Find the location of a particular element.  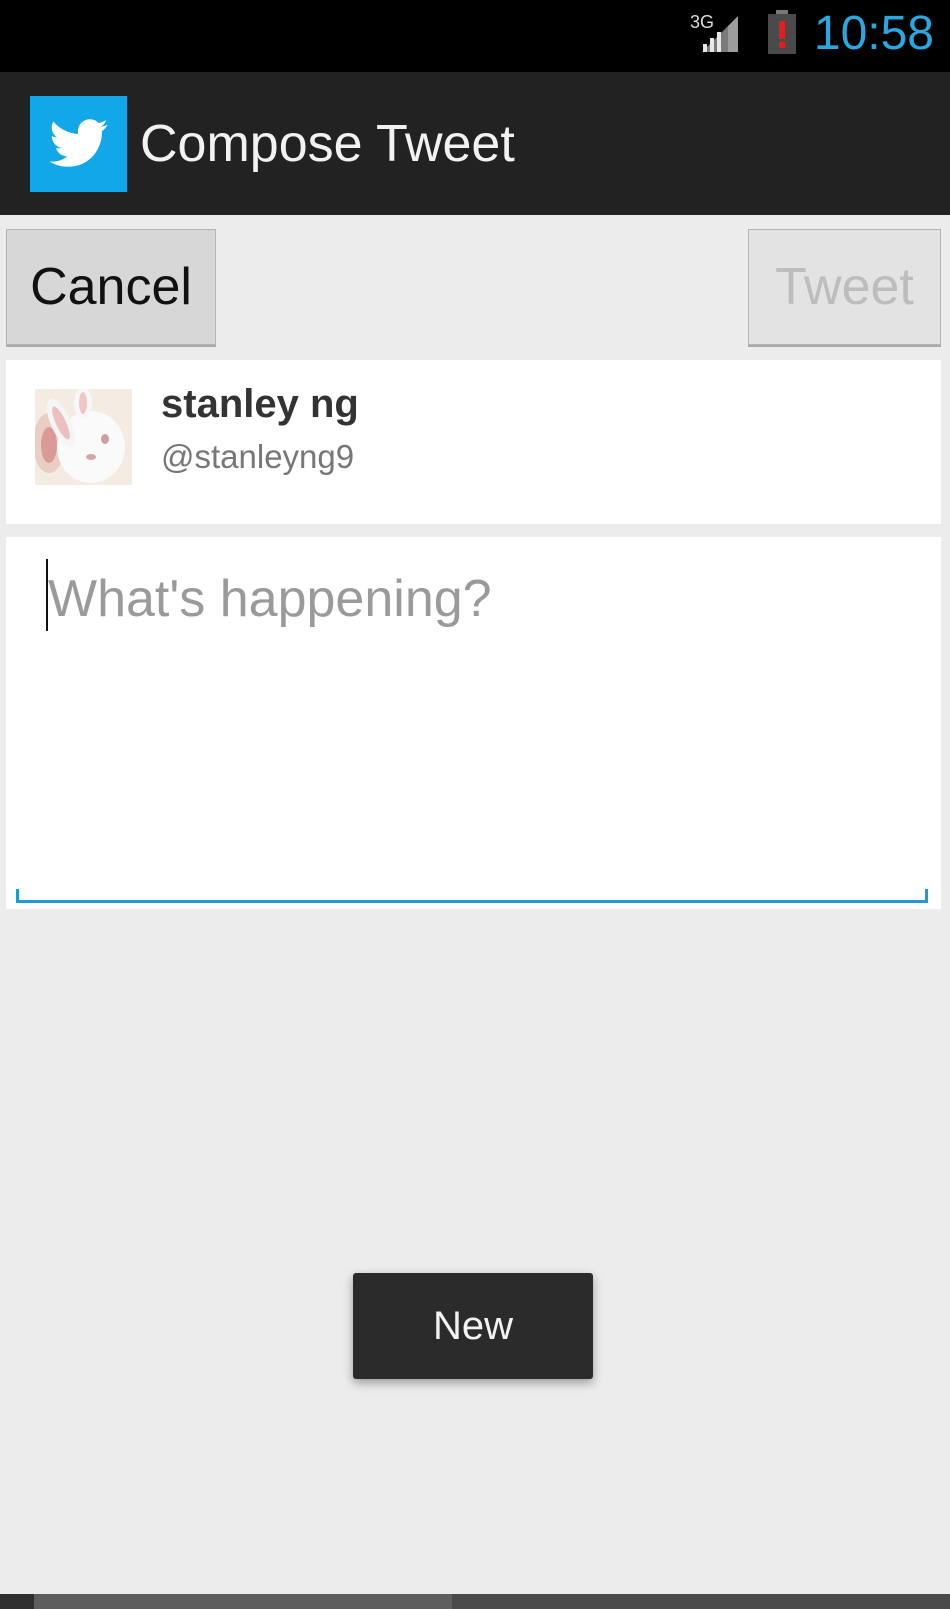

signal-icon: 3G is located at coordinates (714, 32).